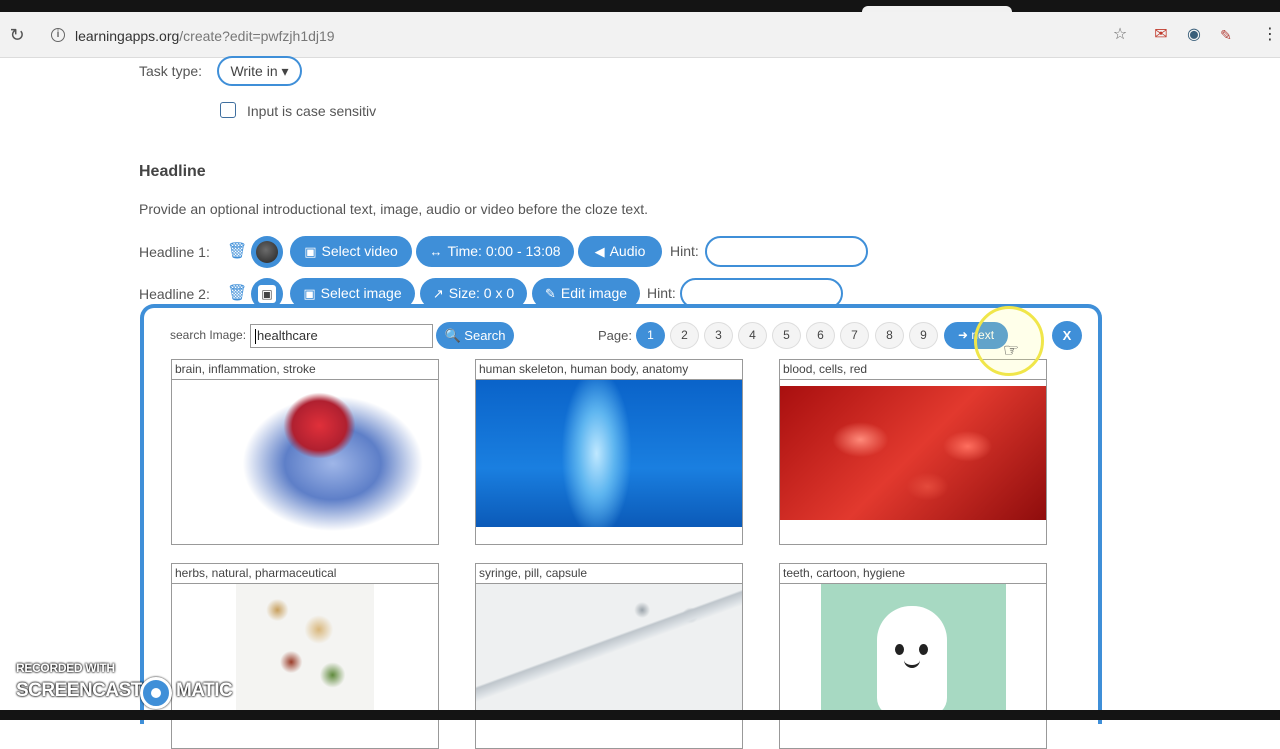 The image size is (1280, 749). I want to click on reload-icon: ↻, so click(17, 35).